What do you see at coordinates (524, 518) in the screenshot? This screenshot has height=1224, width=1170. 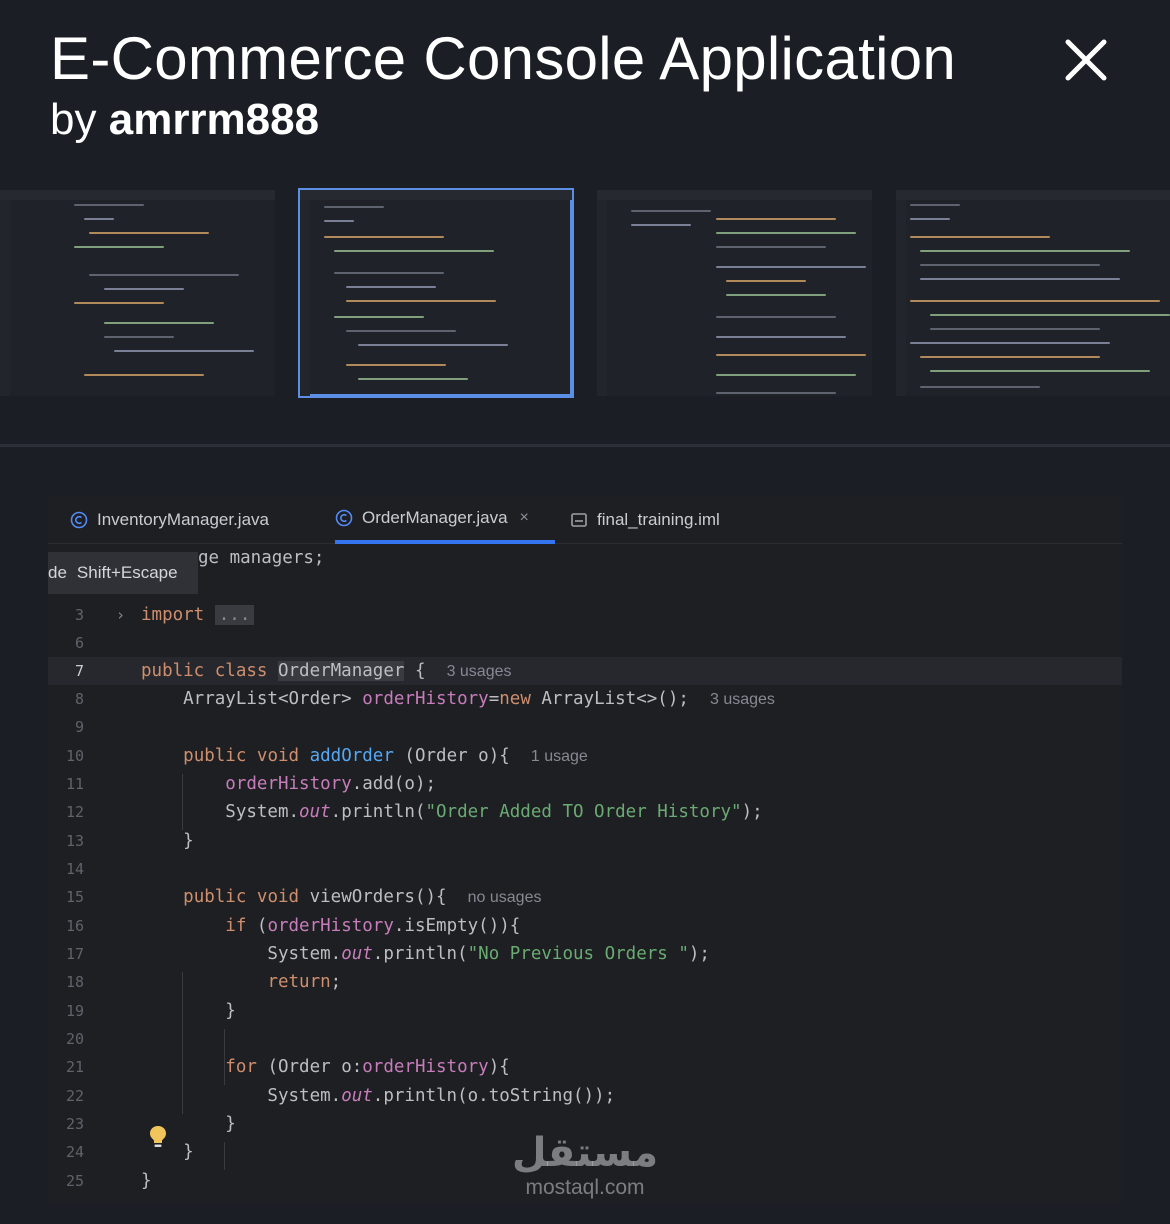 I see `close-tab-icon: ×` at bounding box center [524, 518].